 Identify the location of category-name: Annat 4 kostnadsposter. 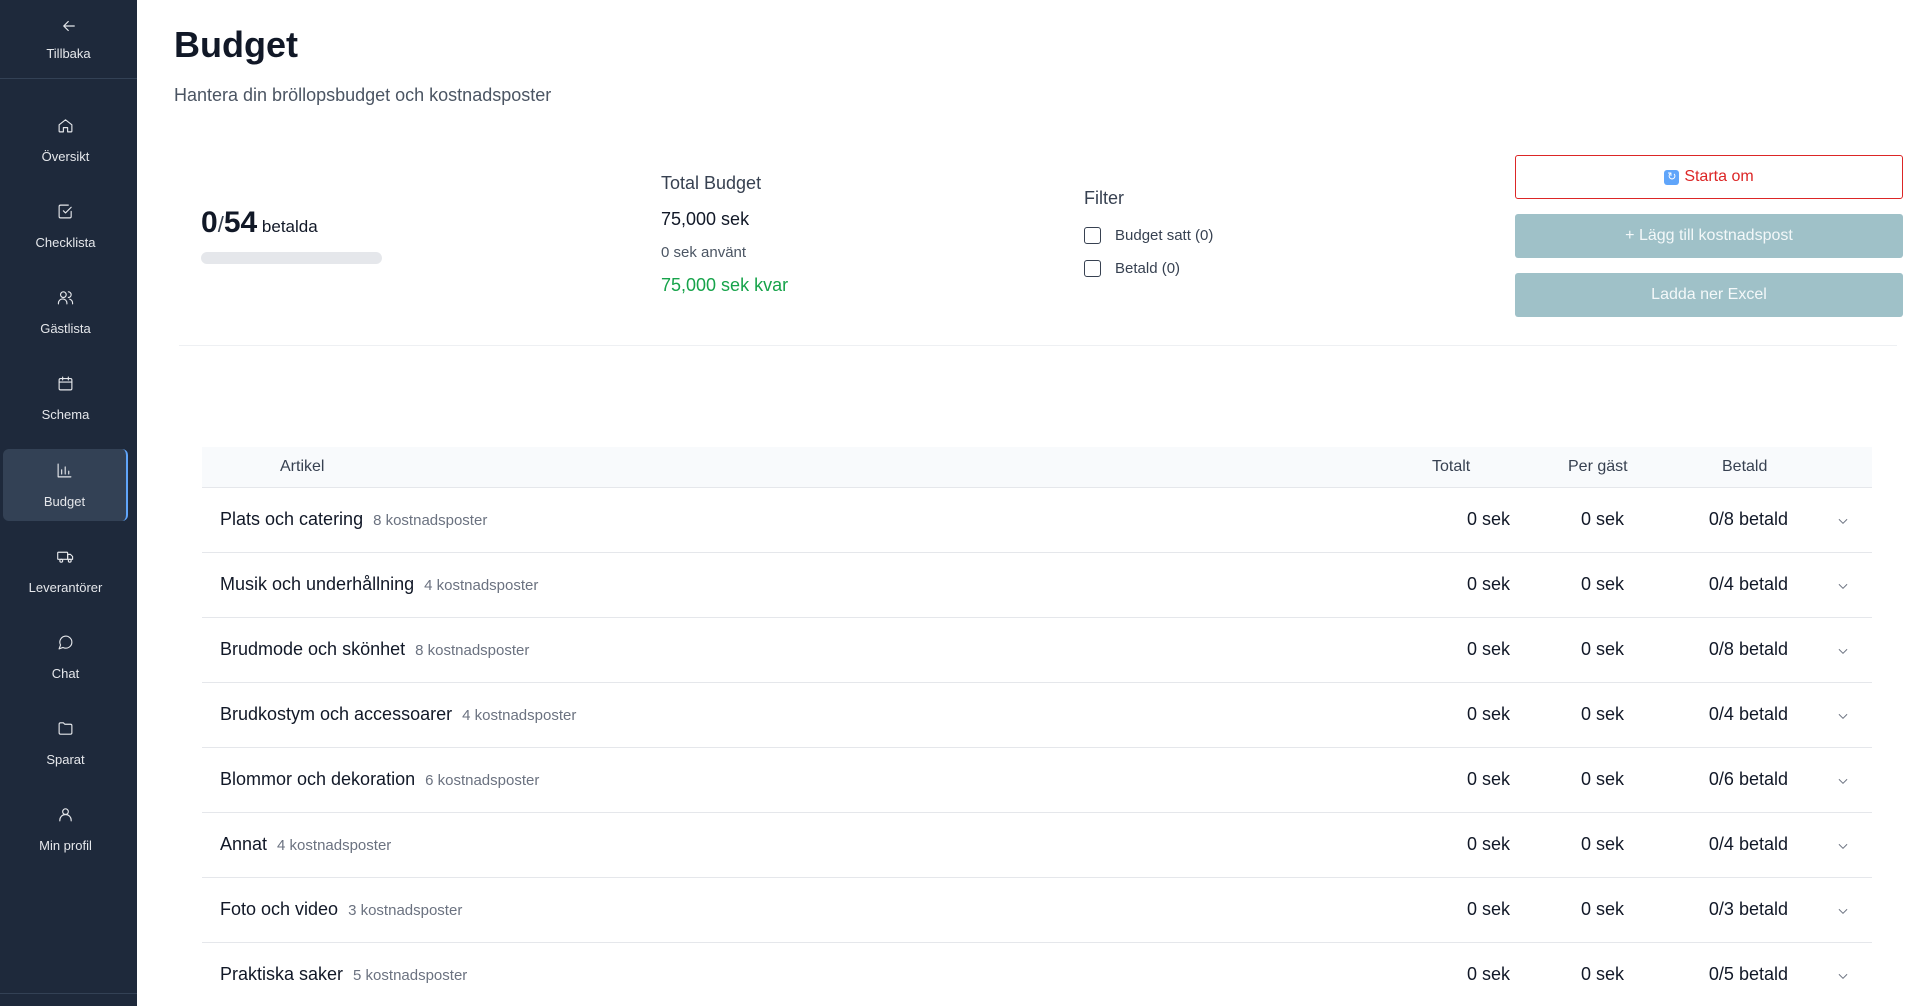
(305, 844).